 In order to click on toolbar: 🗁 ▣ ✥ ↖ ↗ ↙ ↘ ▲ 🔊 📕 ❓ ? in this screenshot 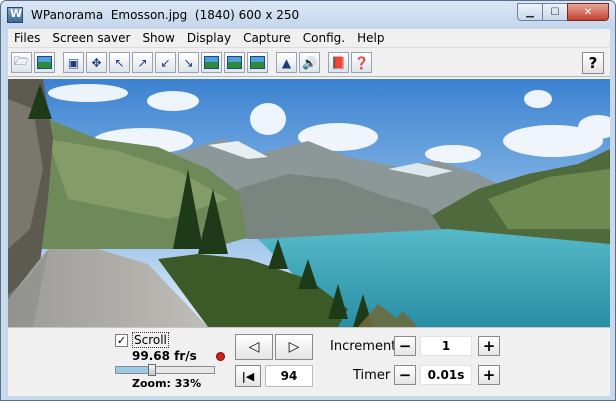, I will do `click(309, 63)`.